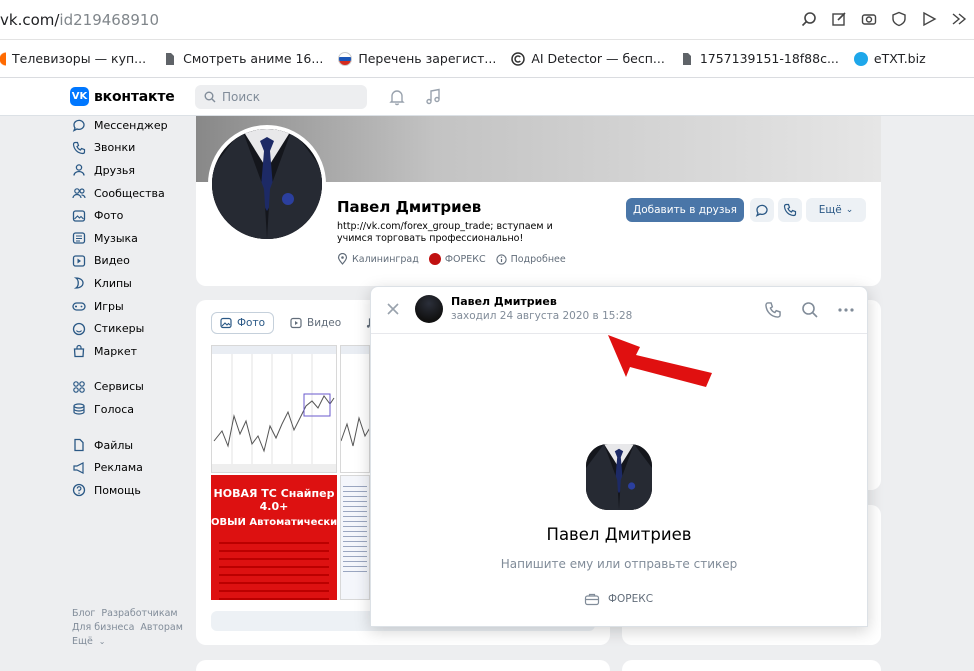  I want to click on search-input: Поиск, so click(281, 97).